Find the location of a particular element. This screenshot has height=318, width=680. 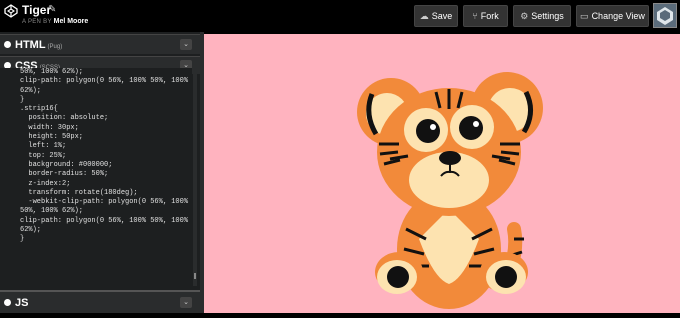

code-text: z-index:2; is located at coordinates (45, 183).